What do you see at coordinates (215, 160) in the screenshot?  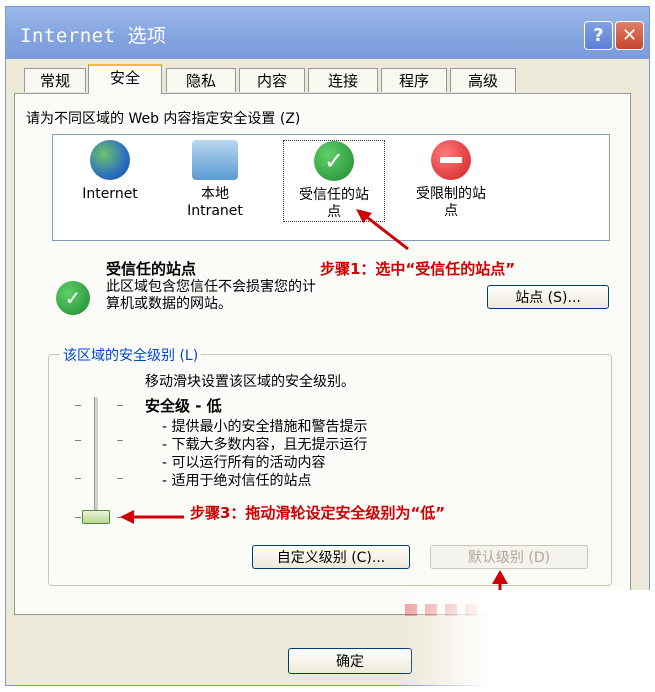 I see `computer-icon` at bounding box center [215, 160].